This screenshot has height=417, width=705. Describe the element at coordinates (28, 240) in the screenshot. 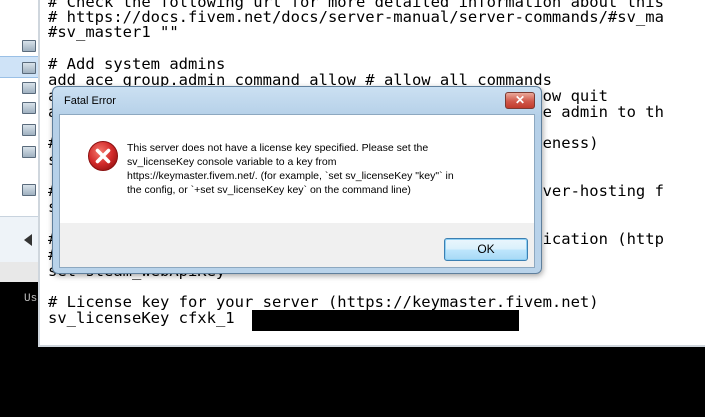

I see `scroll-left-arrow-icon` at that location.